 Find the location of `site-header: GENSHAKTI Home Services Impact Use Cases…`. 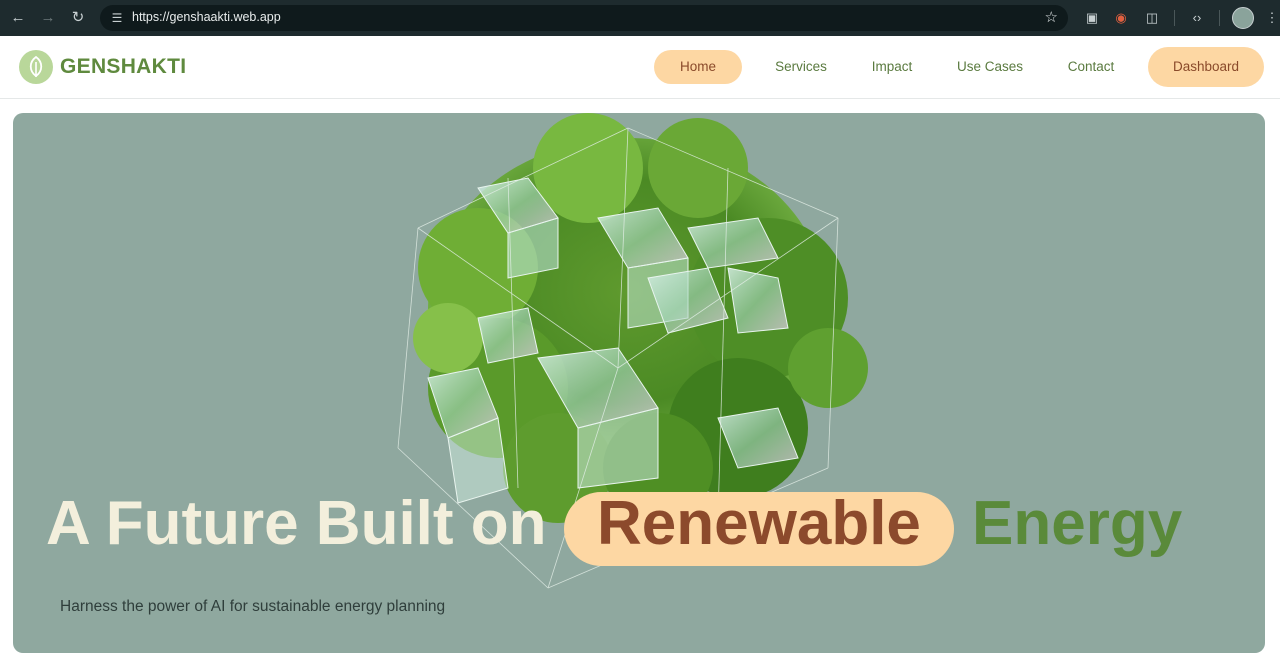

site-header: GENSHAKTI Home Services Impact Use Cases… is located at coordinates (640, 67).